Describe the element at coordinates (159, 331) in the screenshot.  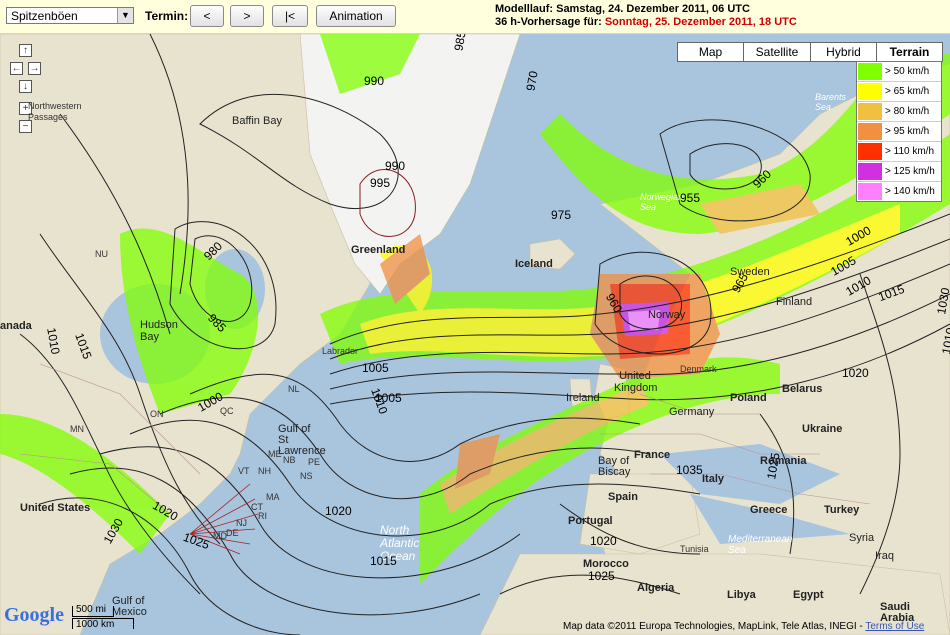
I see `label-hudson-bay: Hudson Bay` at that location.